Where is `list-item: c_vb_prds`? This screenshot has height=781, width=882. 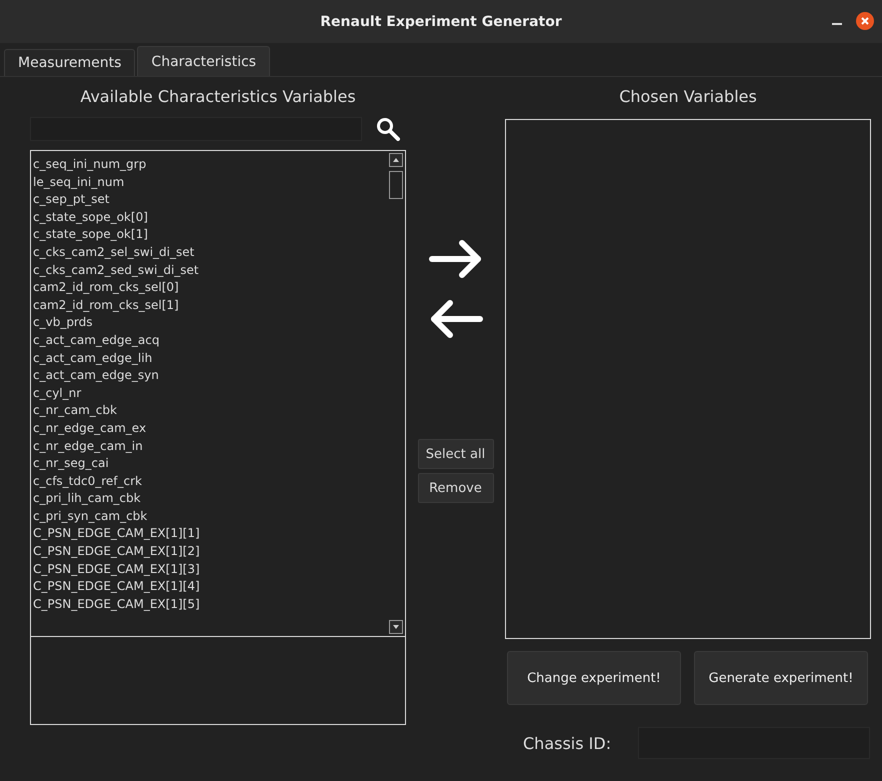 list-item: c_vb_prds is located at coordinates (63, 322).